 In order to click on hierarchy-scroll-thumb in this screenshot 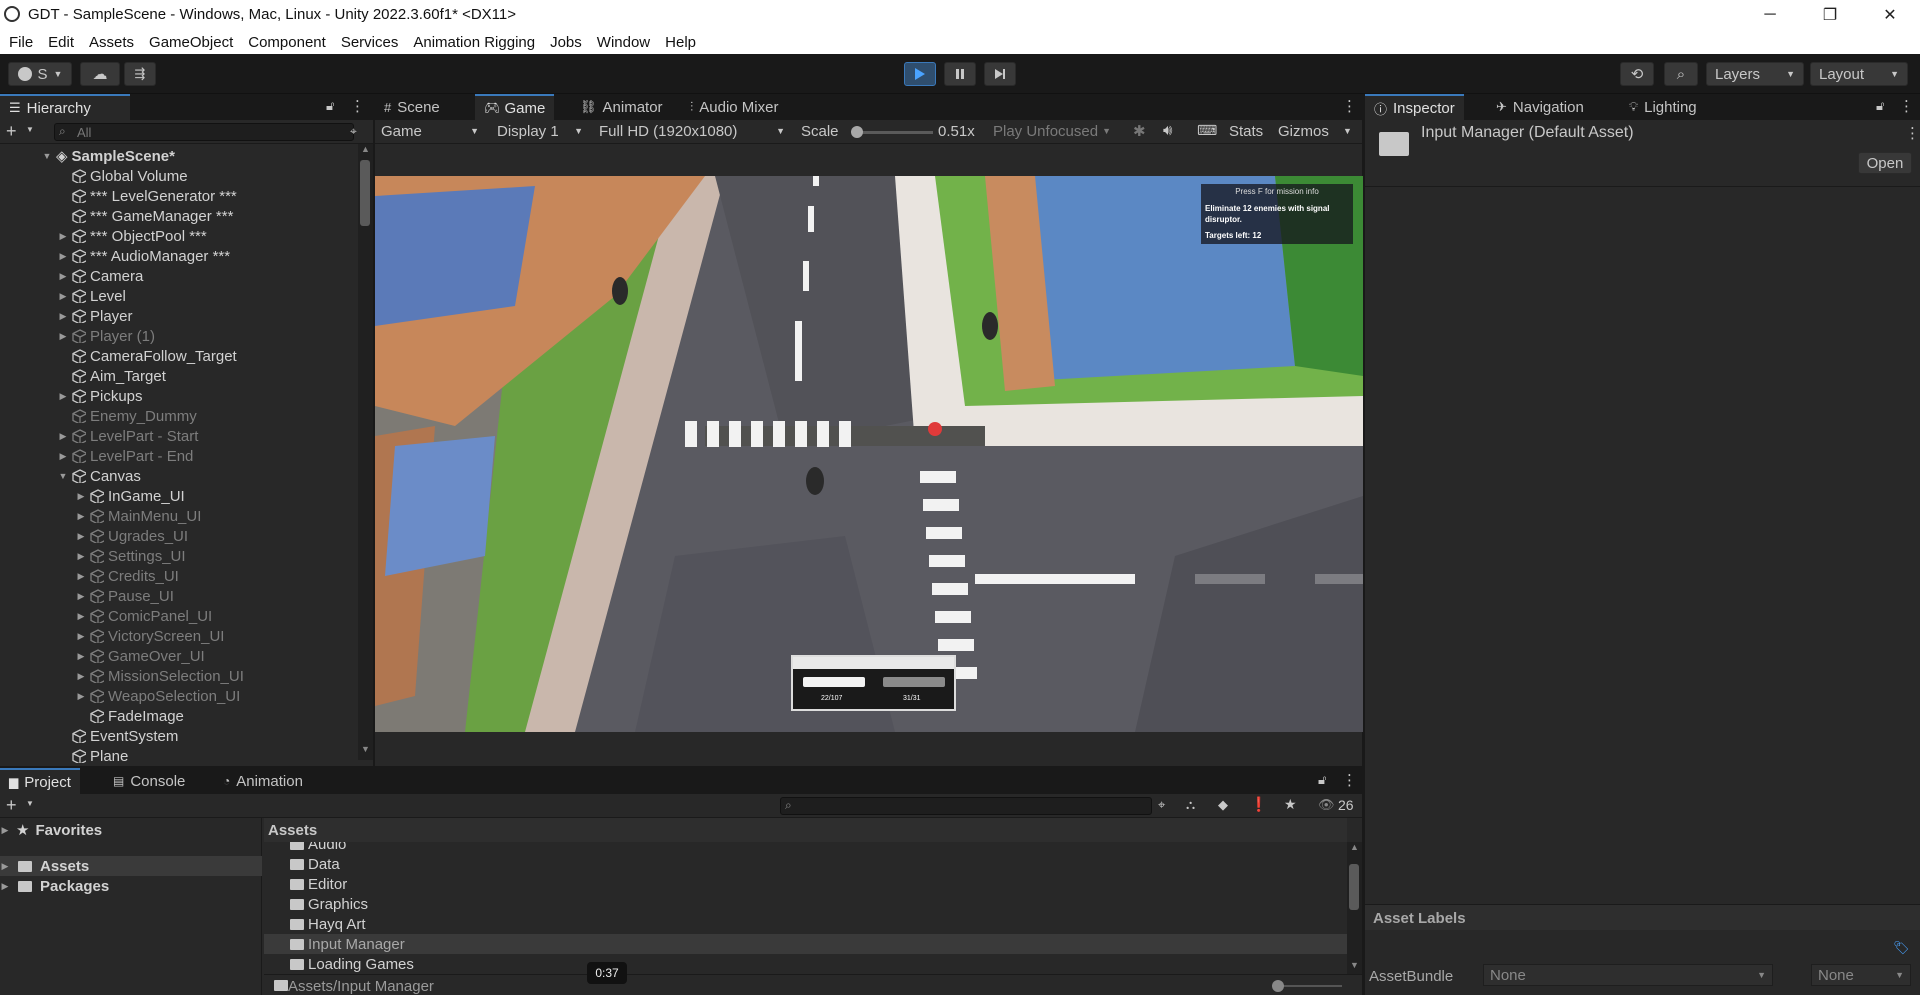, I will do `click(365, 193)`.